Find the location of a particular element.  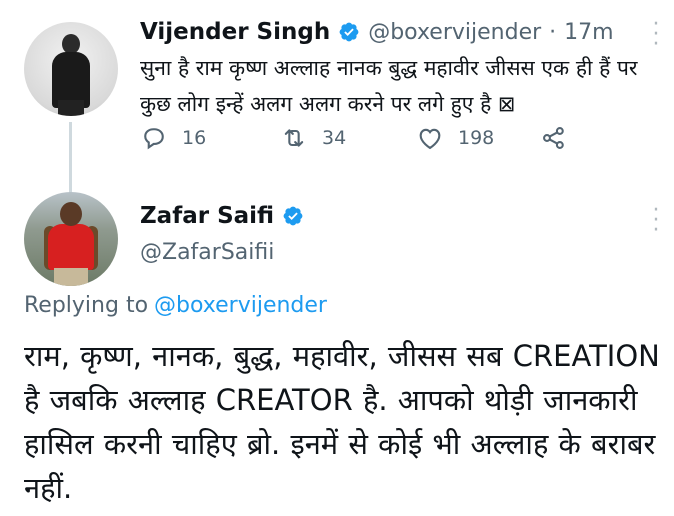

replying-to-line: Replying to @boxervijender is located at coordinates (175, 305).